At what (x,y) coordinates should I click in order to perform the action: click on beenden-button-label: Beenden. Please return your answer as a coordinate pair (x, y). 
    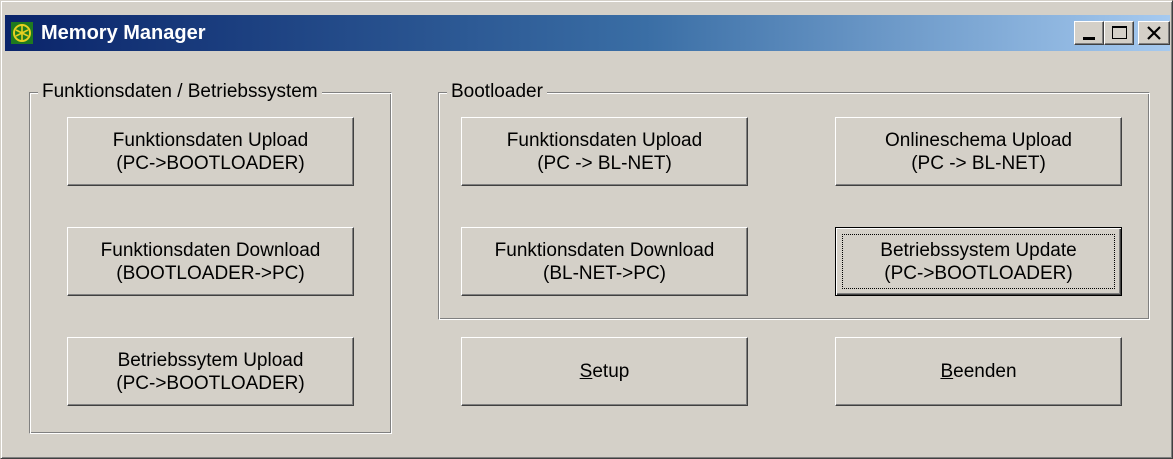
    Looking at the image, I should click on (978, 371).